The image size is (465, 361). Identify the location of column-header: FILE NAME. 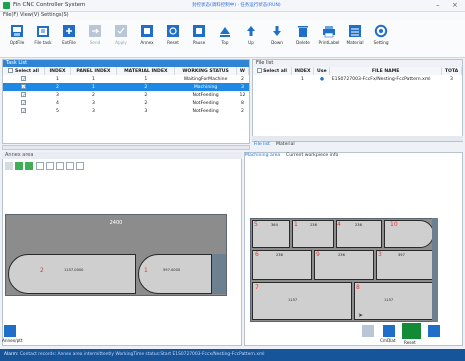
(385, 71).